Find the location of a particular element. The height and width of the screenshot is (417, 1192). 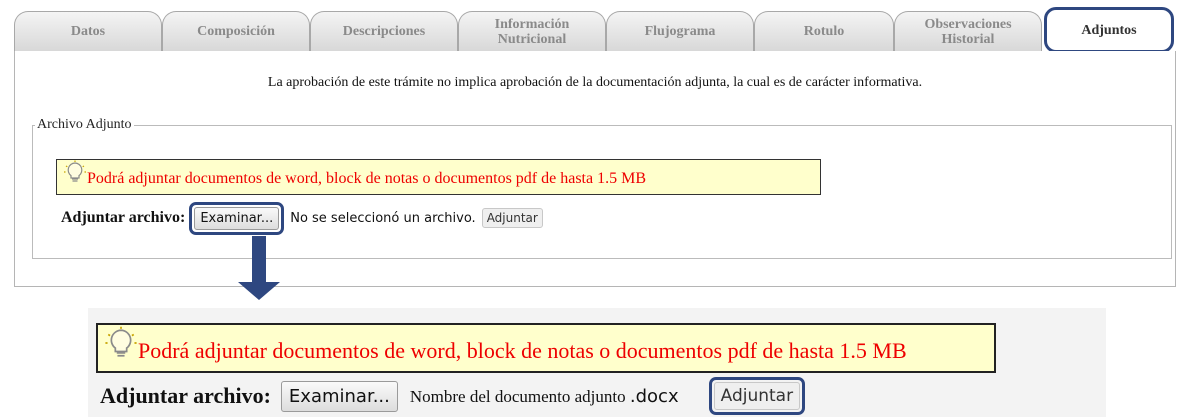

zoomed-file-name: Nombre del documento adjunto .docx is located at coordinates (544, 396).